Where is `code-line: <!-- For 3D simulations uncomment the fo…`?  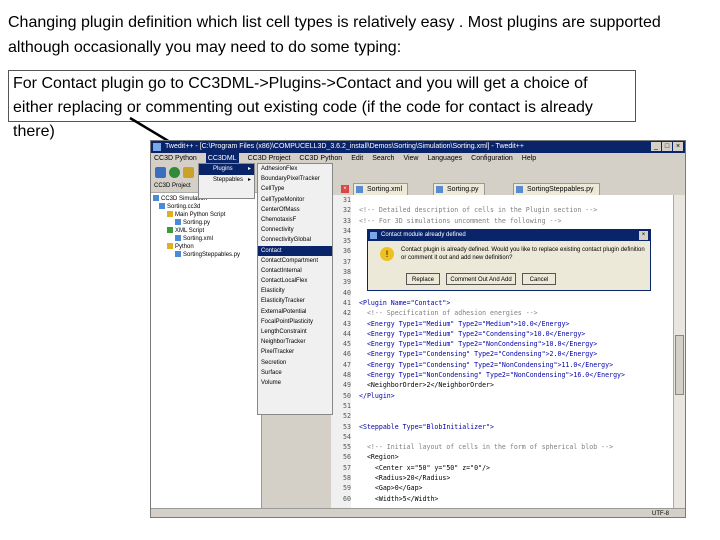
code-line: <!-- For 3D simulations uncomment the fo… is located at coordinates (460, 220).